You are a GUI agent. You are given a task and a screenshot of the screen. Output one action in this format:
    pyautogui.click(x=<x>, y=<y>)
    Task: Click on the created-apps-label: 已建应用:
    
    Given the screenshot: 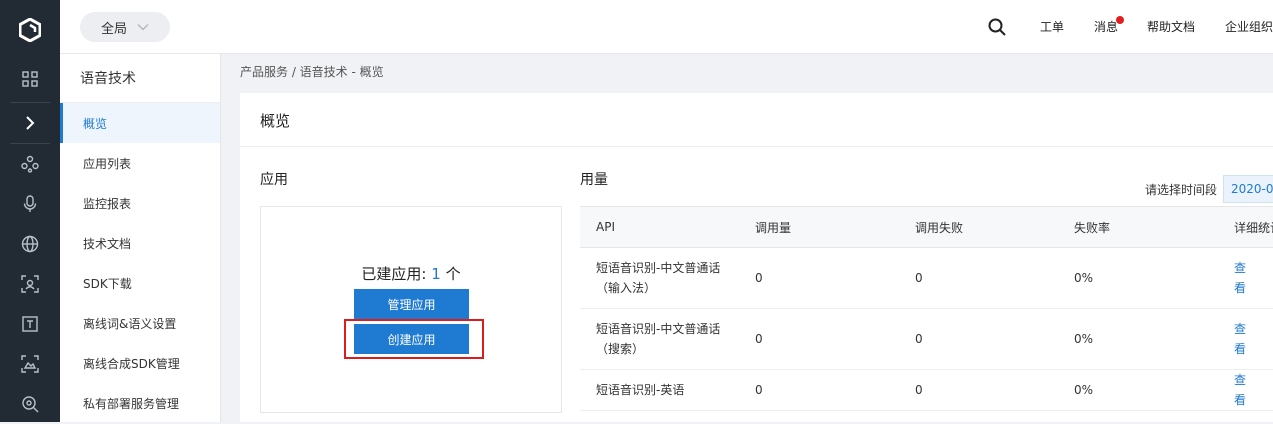 What is the action you would take?
    pyautogui.click(x=394, y=274)
    